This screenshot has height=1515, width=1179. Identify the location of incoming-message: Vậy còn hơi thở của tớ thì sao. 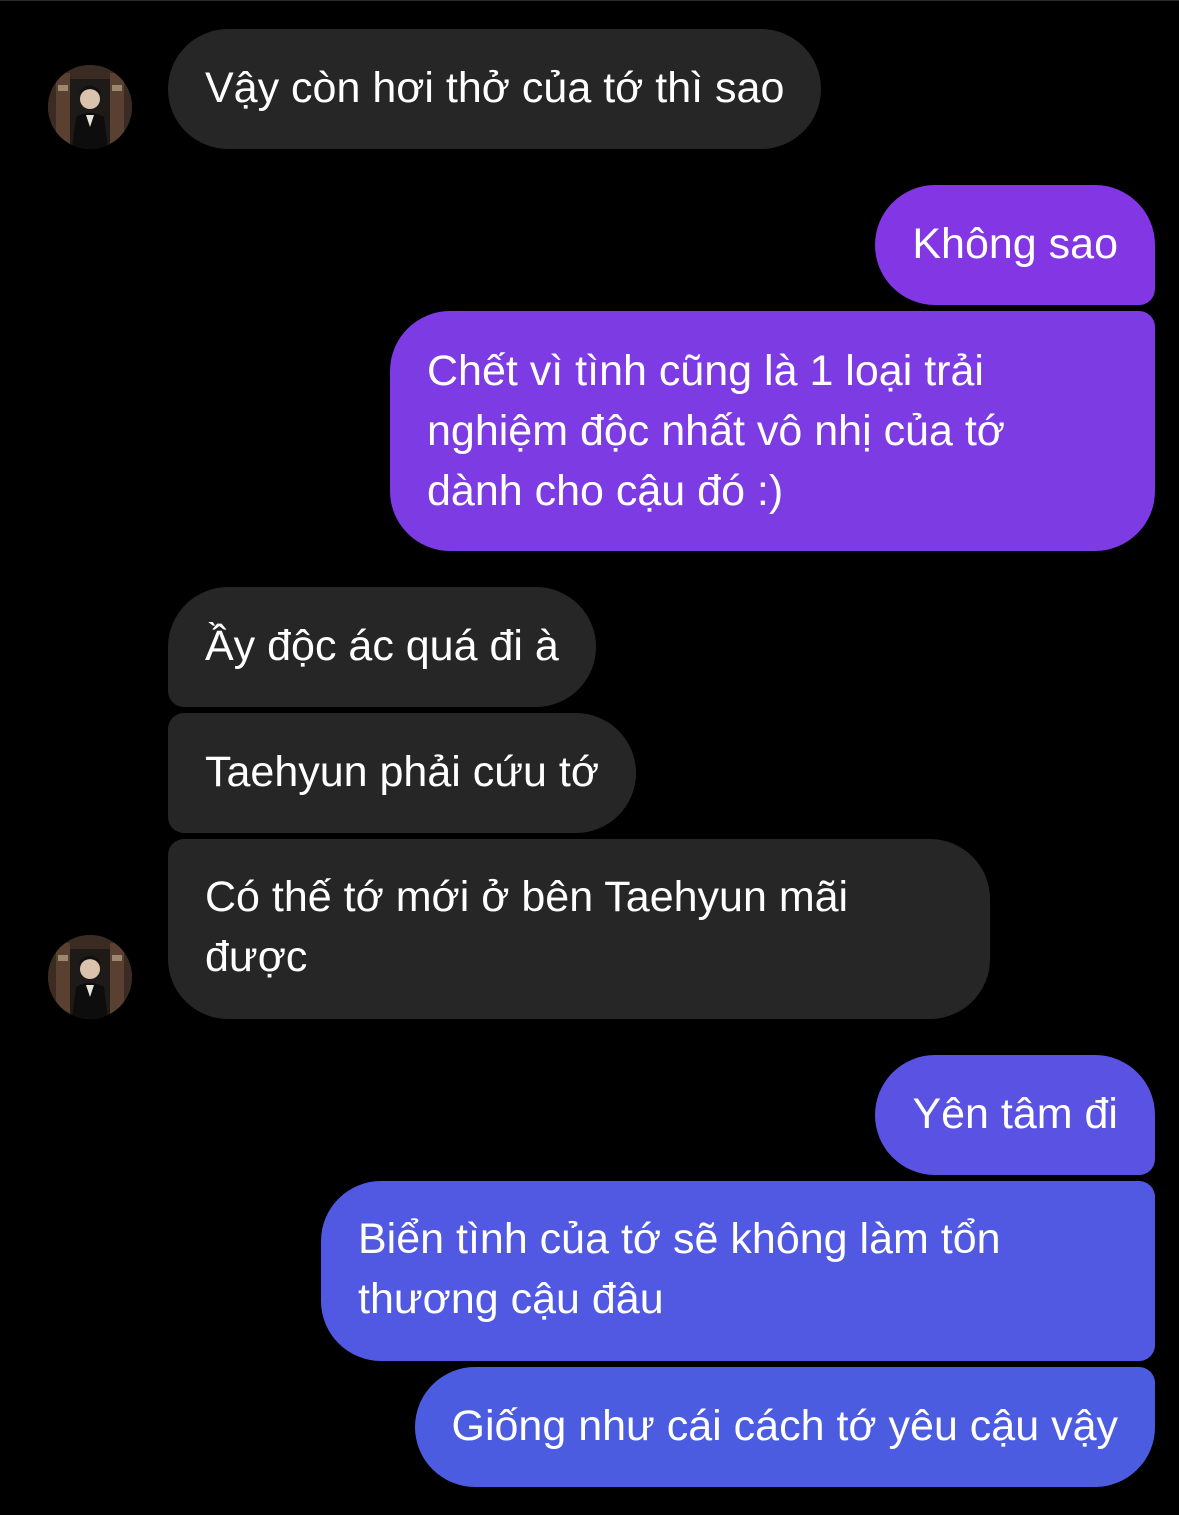
(495, 89).